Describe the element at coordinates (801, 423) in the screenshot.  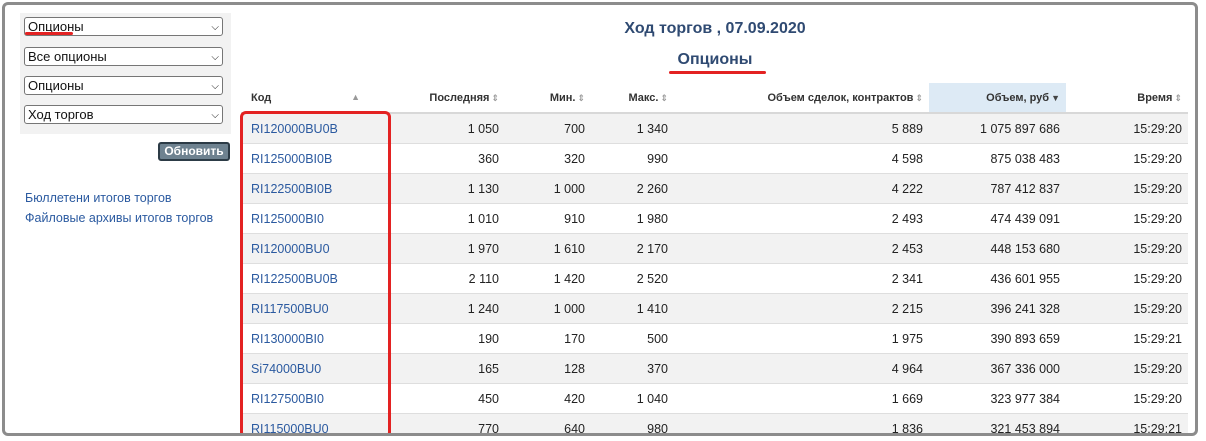
I see `cell-volume-contracts: 1 836` at that location.